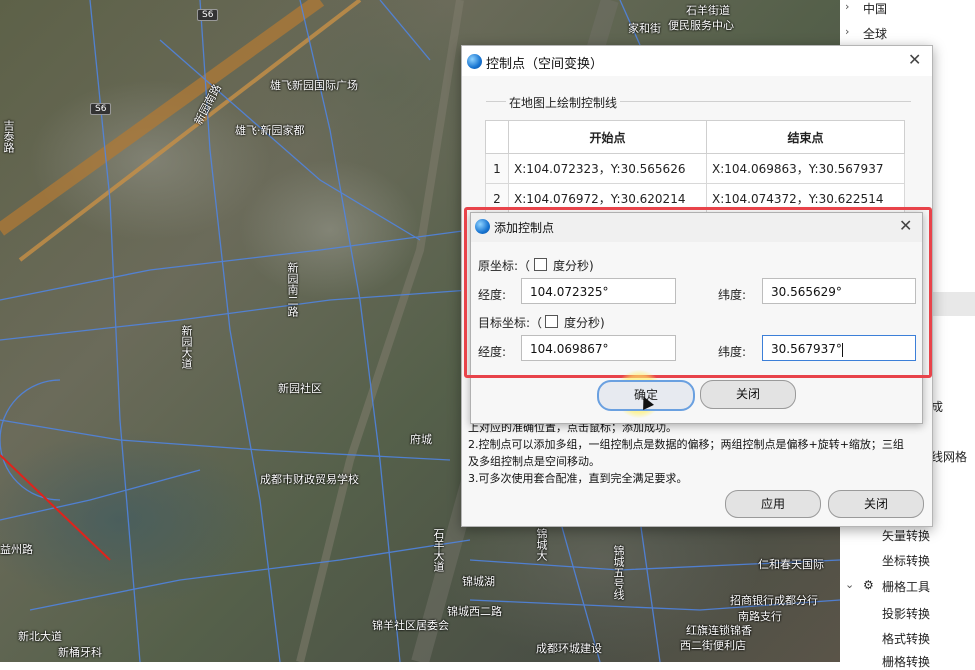  What do you see at coordinates (876, 504) in the screenshot?
I see `main-close-button: 关闭` at bounding box center [876, 504].